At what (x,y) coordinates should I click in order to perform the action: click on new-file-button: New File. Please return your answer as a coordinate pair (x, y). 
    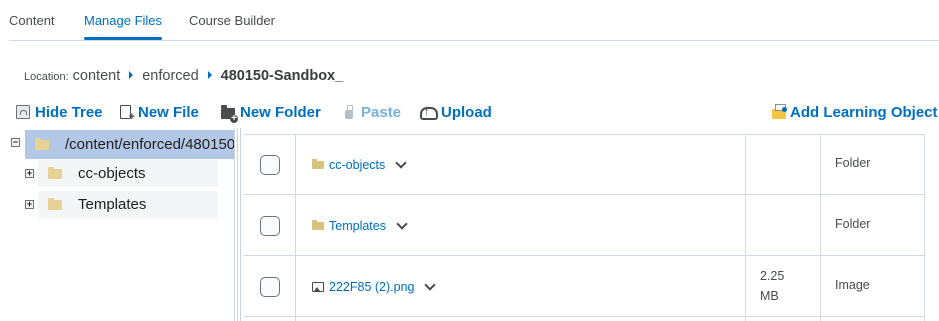
    Looking at the image, I should click on (159, 112).